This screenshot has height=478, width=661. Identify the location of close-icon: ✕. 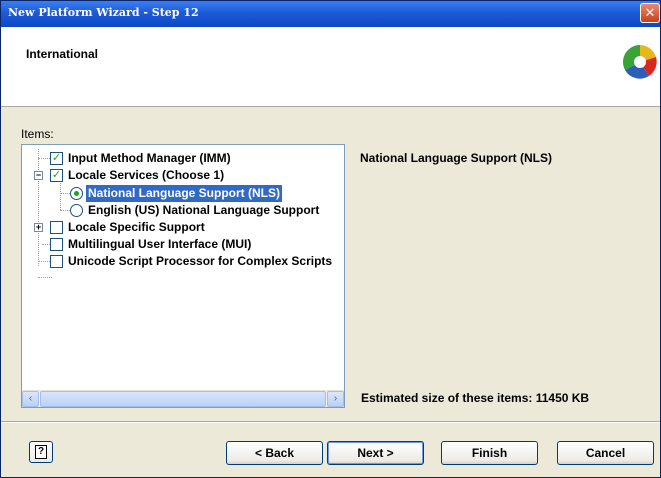
(650, 12).